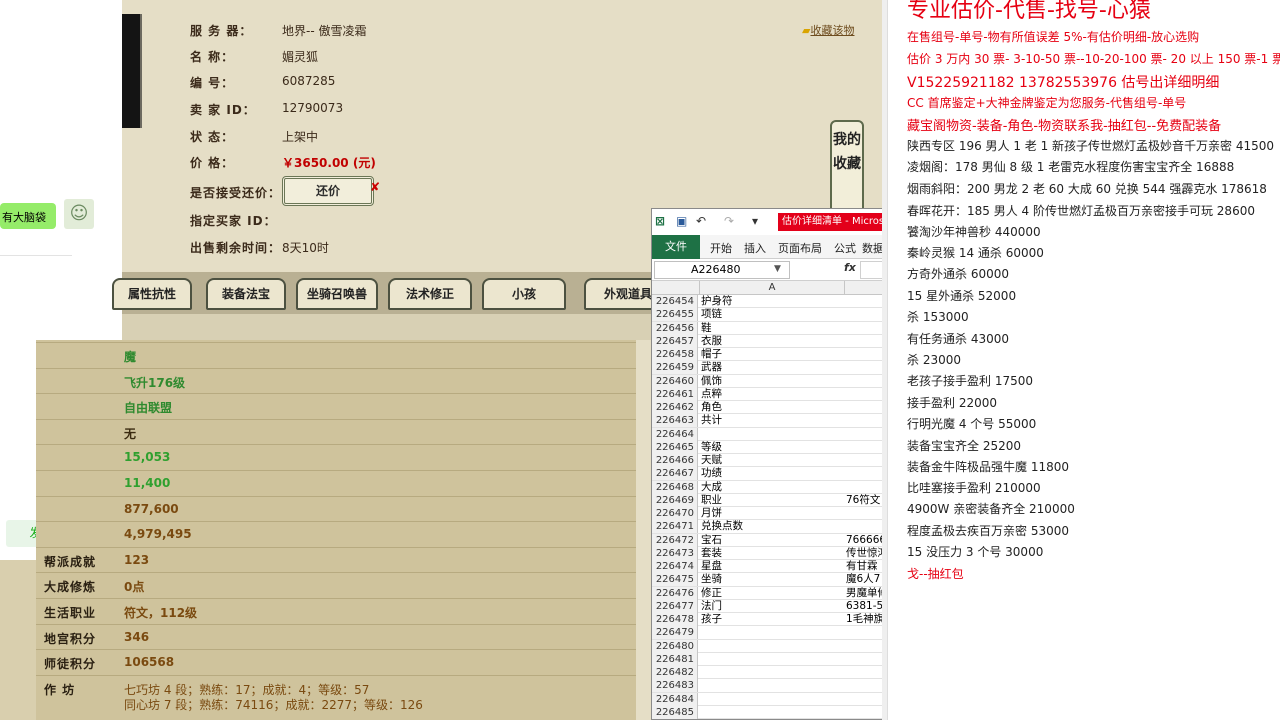 Image resolution: width=1280 pixels, height=720 pixels. Describe the element at coordinates (772, 500) in the screenshot. I see `cell-a: 职业` at that location.